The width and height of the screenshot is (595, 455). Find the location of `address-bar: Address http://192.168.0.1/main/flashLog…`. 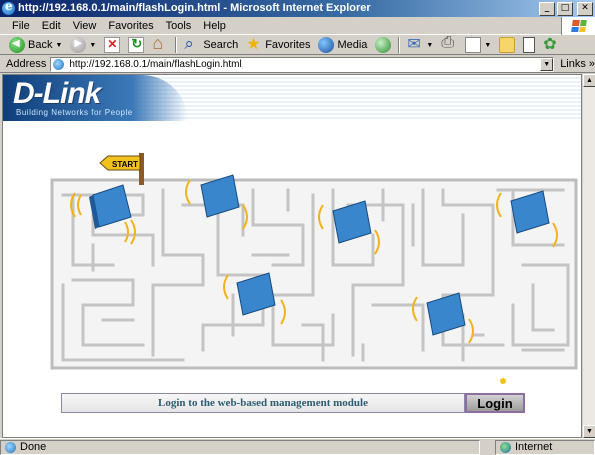

address-bar: Address http://192.168.0.1/main/flashLog… is located at coordinates (297, 64).